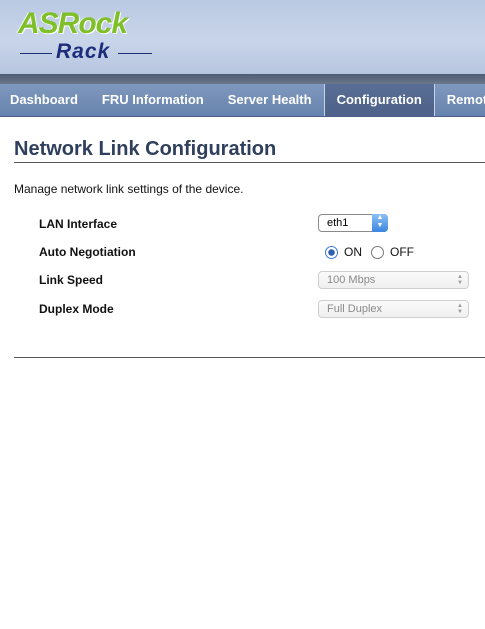 Image resolution: width=485 pixels, height=629 pixels. Describe the element at coordinates (249, 357) in the screenshot. I see `bottom-divider` at that location.